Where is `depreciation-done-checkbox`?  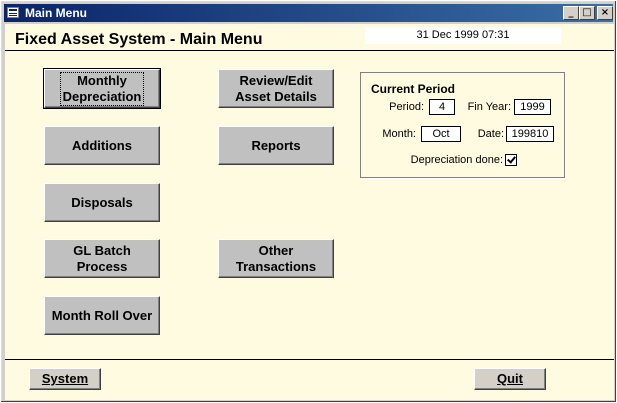
depreciation-done-checkbox is located at coordinates (511, 160).